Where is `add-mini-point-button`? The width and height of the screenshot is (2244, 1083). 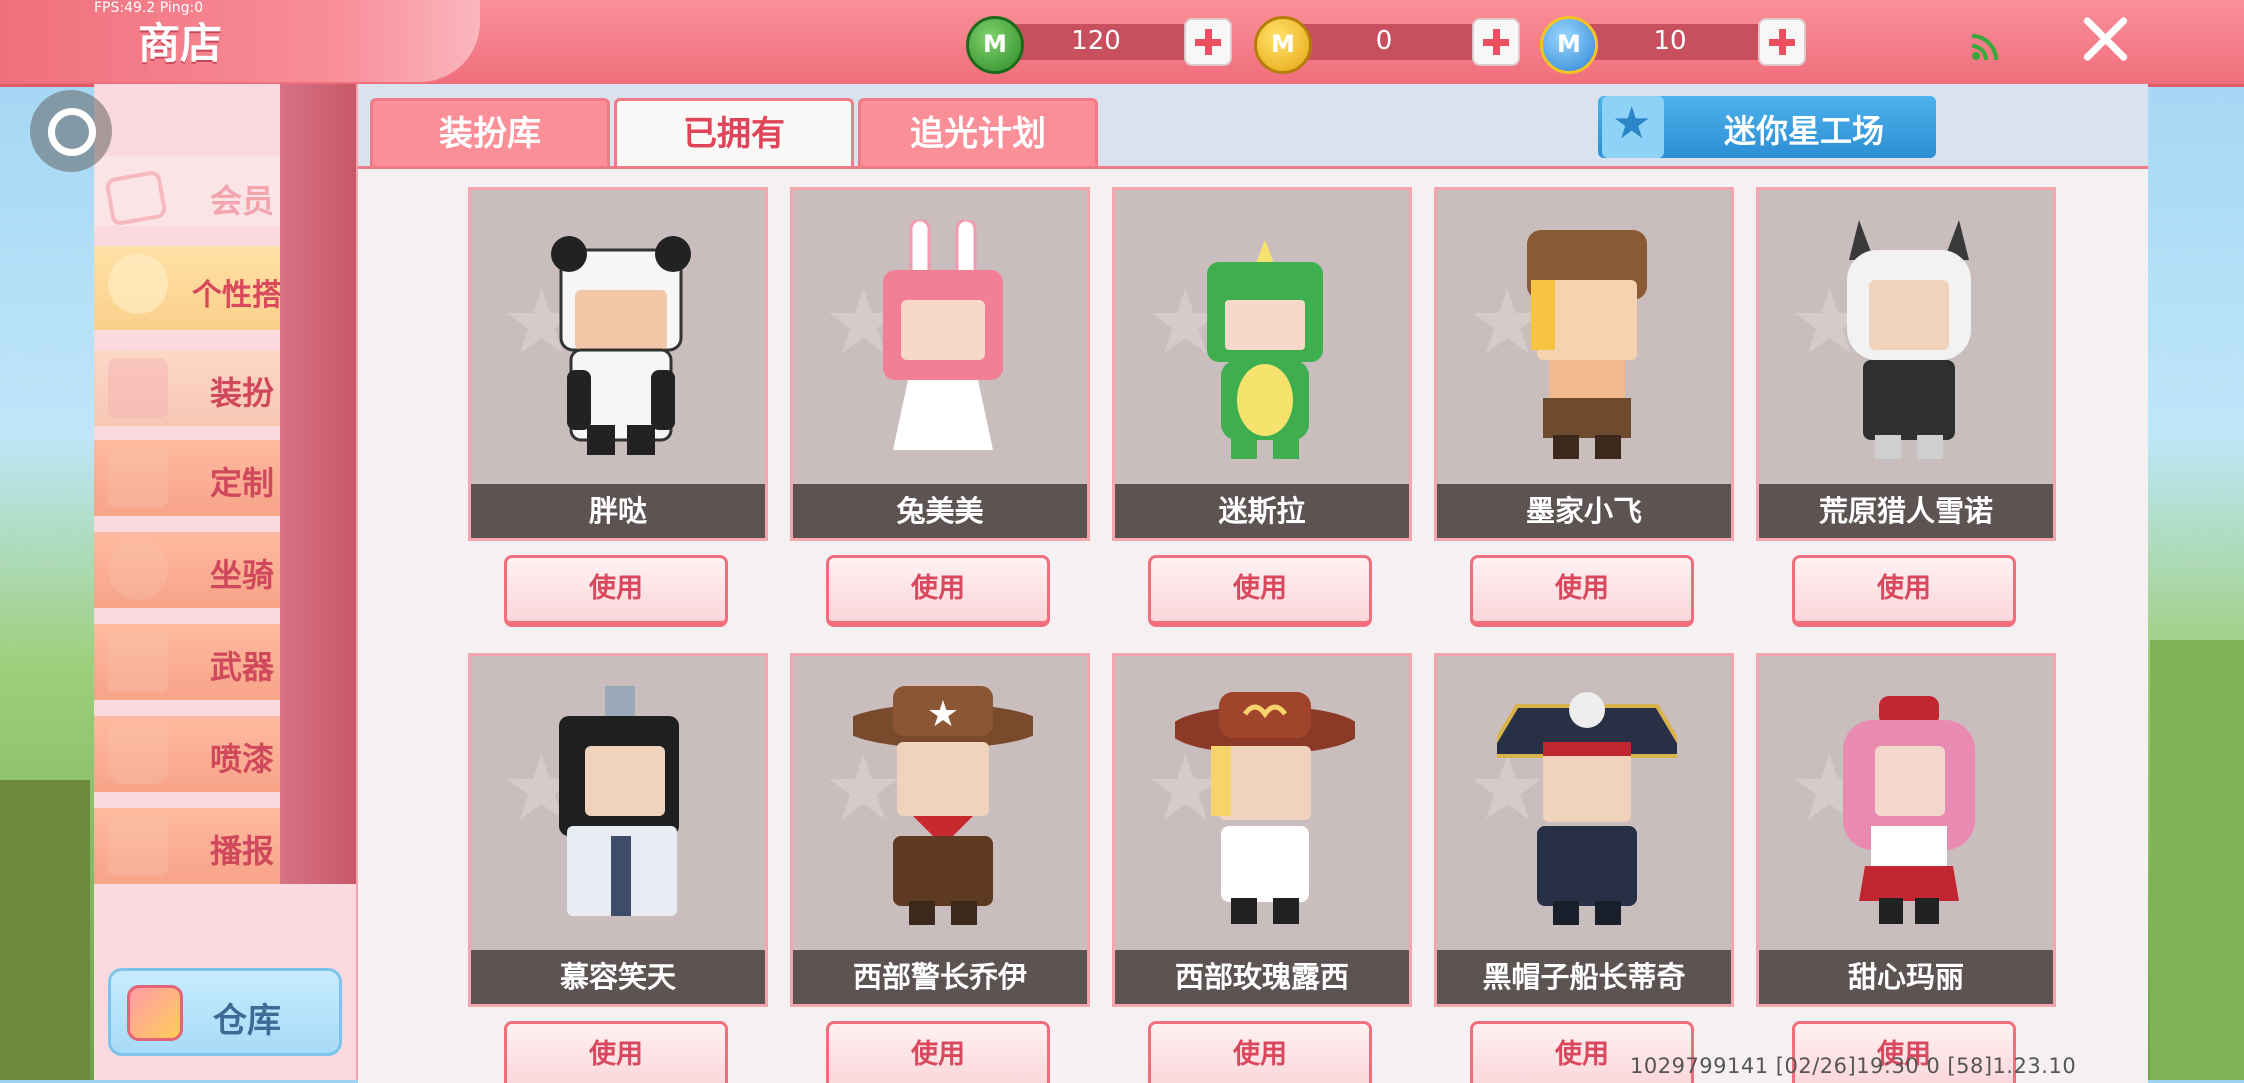
add-mini-point-button is located at coordinates (1782, 42).